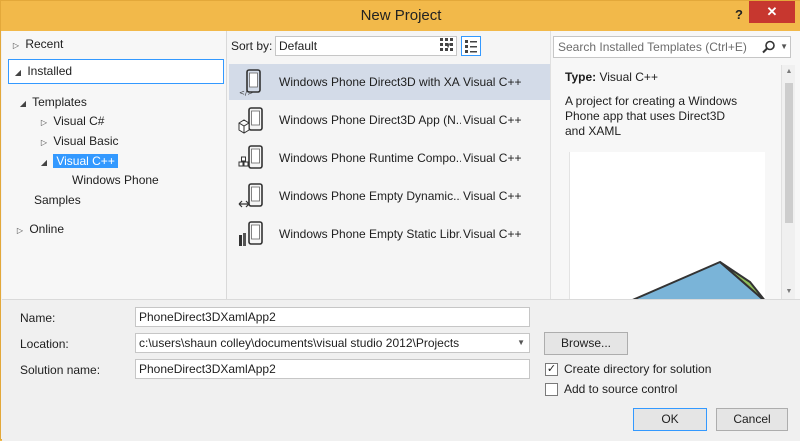  I want to click on sort-by-label: Sort by:, so click(252, 46).